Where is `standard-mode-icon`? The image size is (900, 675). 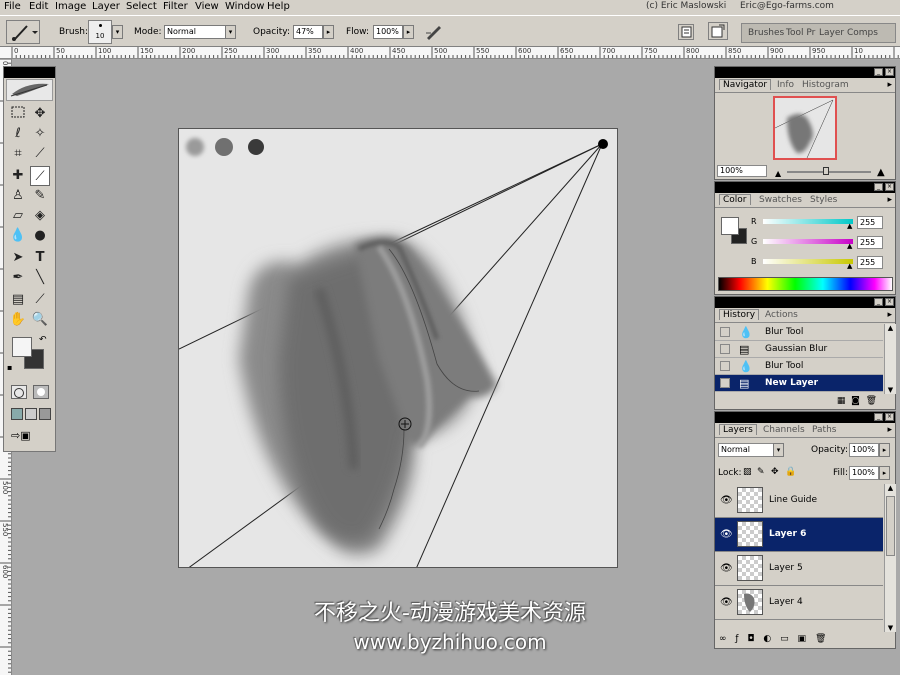 standard-mode-icon is located at coordinates (19, 392).